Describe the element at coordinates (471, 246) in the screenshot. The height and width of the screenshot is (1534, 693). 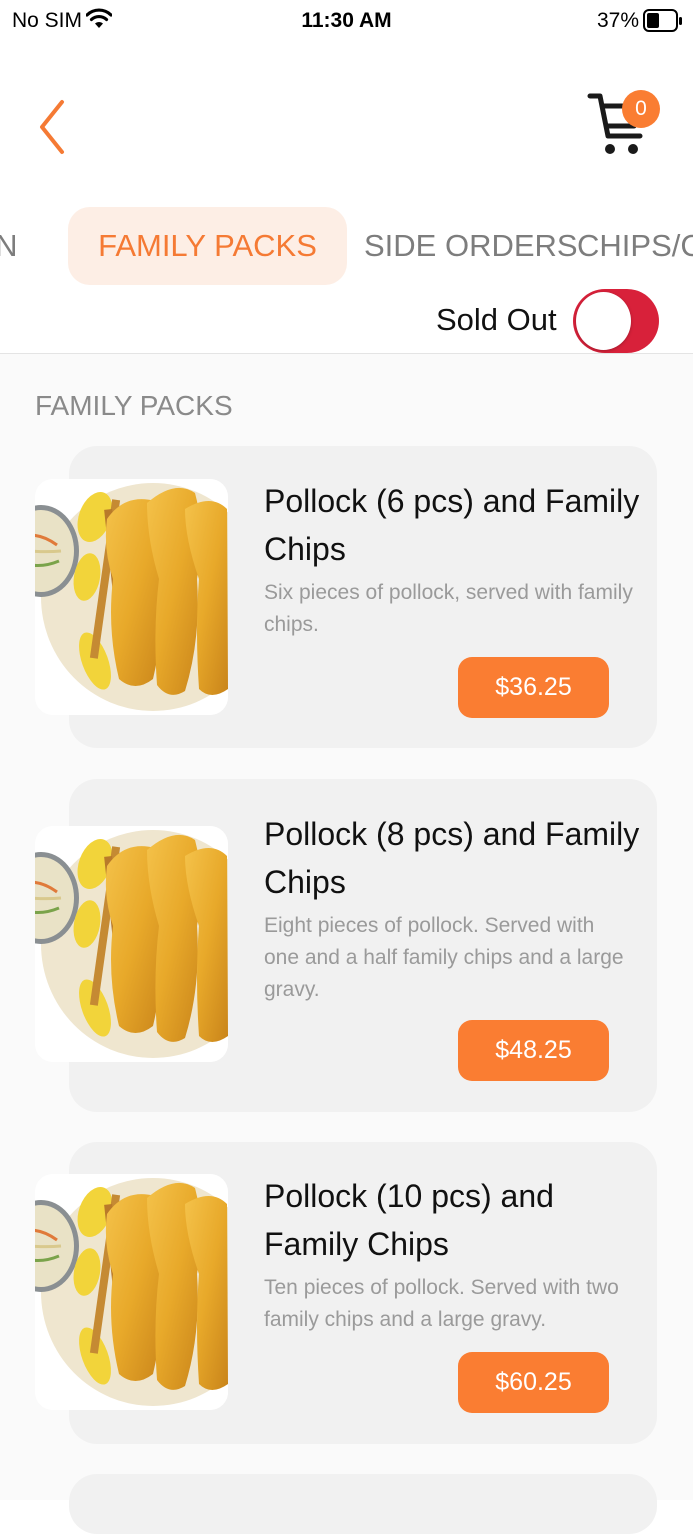
I see `tab-side-orders: SIDE ORDERS` at that location.